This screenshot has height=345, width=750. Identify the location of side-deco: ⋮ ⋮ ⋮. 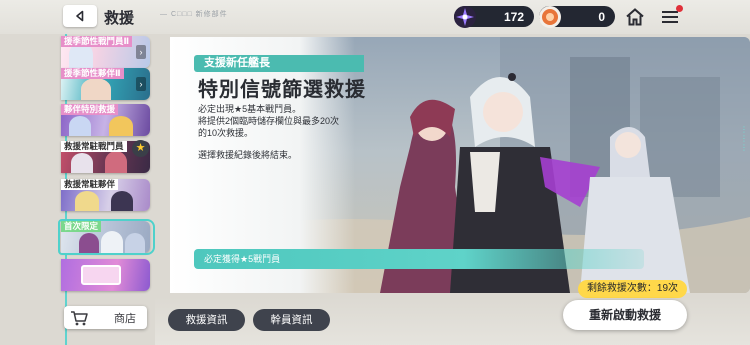
(744, 138).